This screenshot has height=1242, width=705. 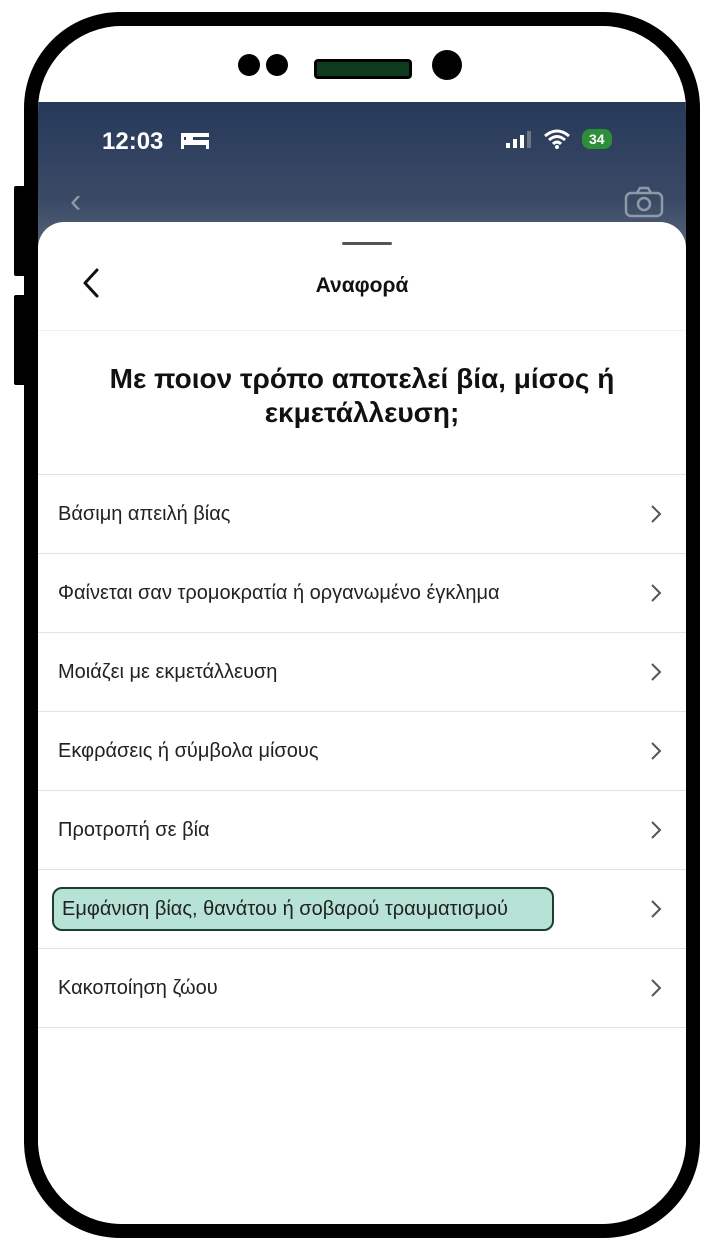 What do you see at coordinates (168, 672) in the screenshot?
I see `option-label: Μοιάζει με εκμετάλλευση` at bounding box center [168, 672].